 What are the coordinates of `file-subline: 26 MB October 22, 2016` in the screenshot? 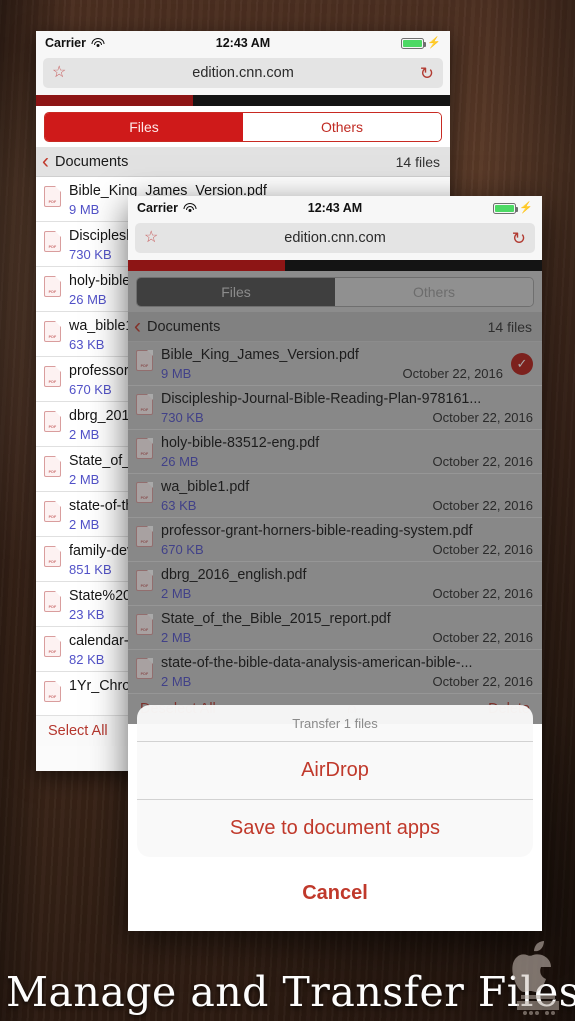 It's located at (347, 461).